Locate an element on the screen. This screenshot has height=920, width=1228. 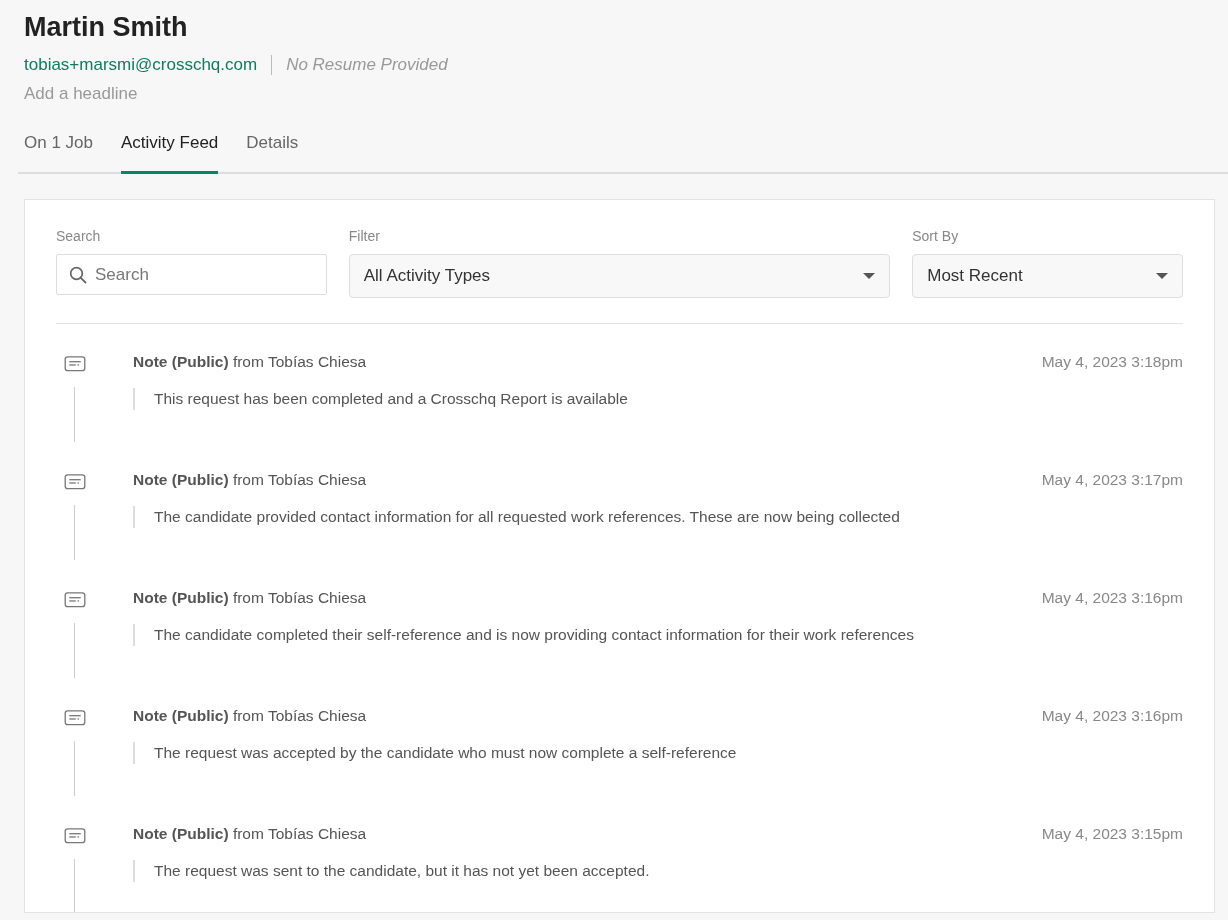
activity-time: May 4, 2023 3:17pm is located at coordinates (1112, 480).